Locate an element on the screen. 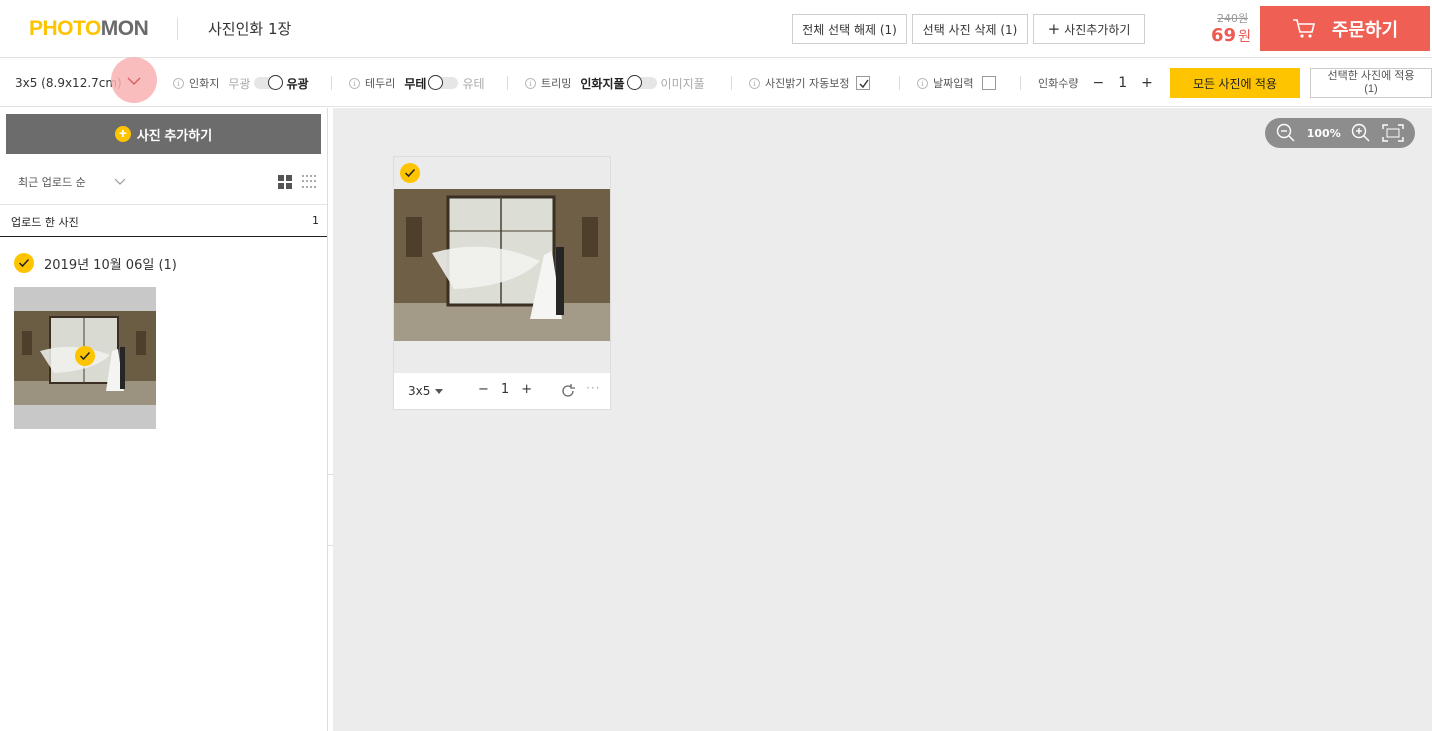  photomon-logo: PHOTOMON is located at coordinates (89, 29).